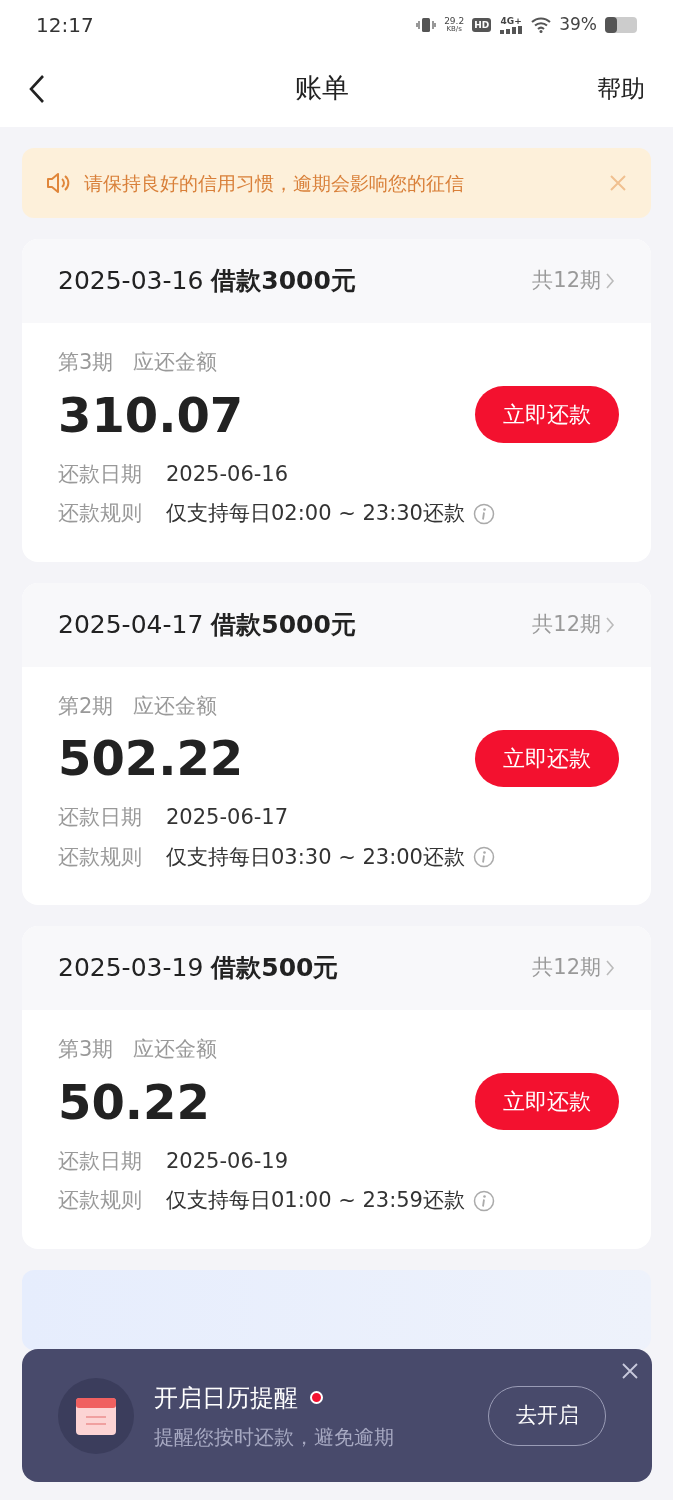  I want to click on vibrate-icon, so click(426, 25).